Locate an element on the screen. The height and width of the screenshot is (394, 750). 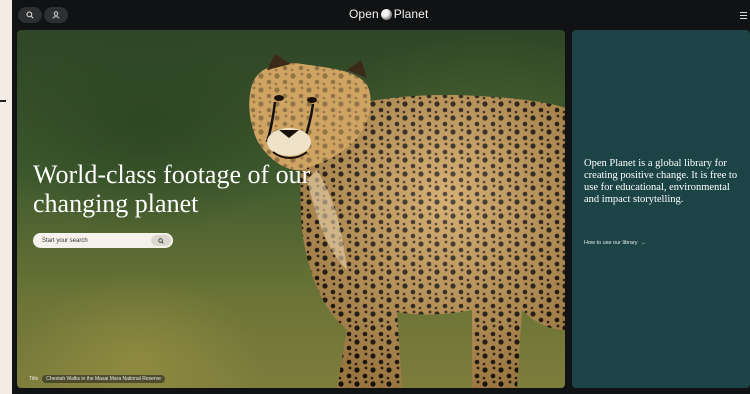
menu-button is located at coordinates (744, 15).